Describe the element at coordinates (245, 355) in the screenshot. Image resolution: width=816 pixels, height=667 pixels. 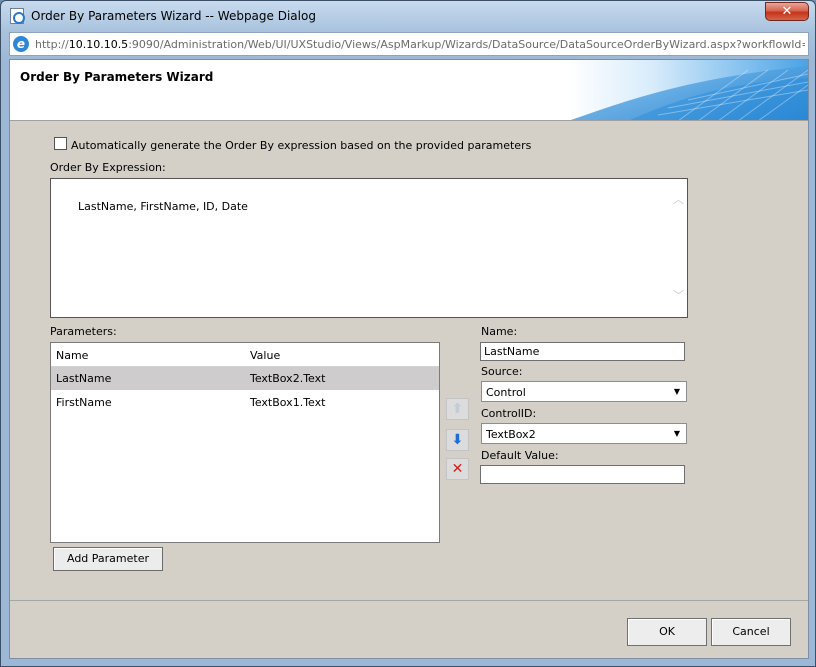
I see `table-header: Name Value` at that location.